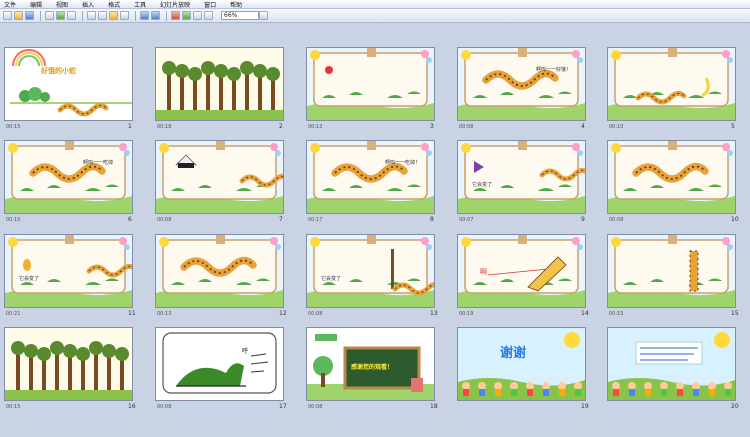  What do you see at coordinates (140, 4) in the screenshot?
I see `menu-item: 工具` at bounding box center [140, 4].